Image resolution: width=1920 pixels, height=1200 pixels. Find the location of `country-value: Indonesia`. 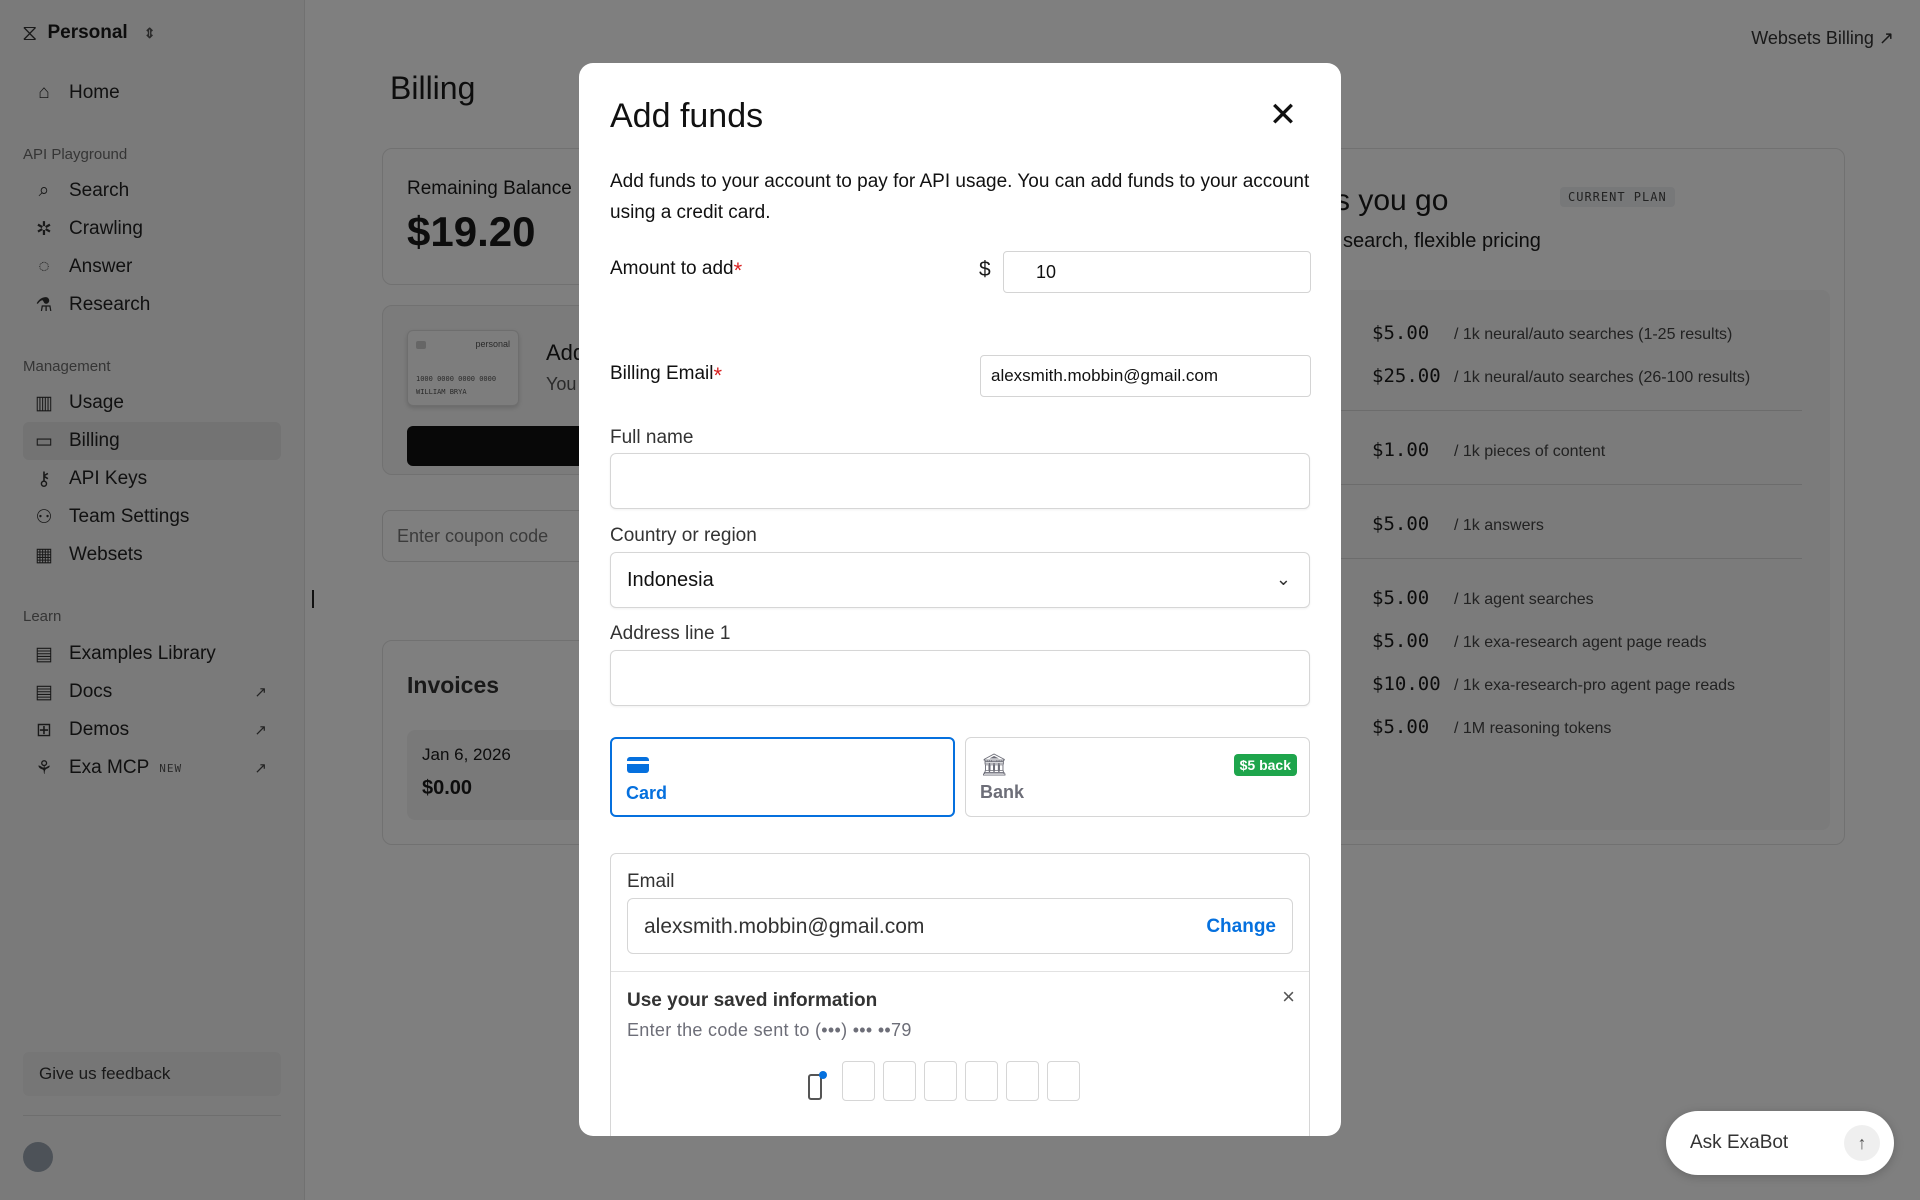

country-value: Indonesia is located at coordinates (670, 579).